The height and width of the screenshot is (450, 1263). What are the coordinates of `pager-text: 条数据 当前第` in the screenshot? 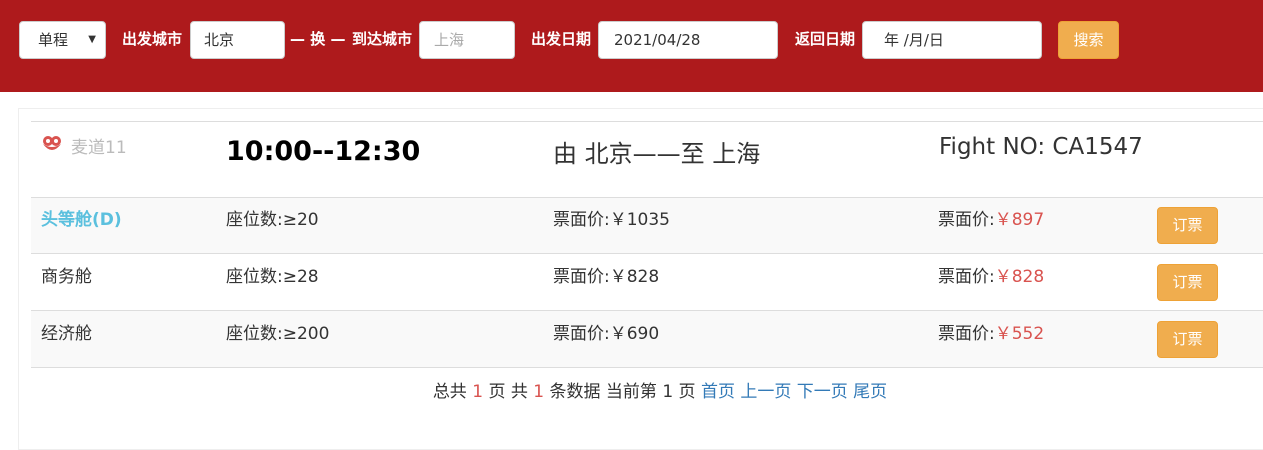 It's located at (603, 392).